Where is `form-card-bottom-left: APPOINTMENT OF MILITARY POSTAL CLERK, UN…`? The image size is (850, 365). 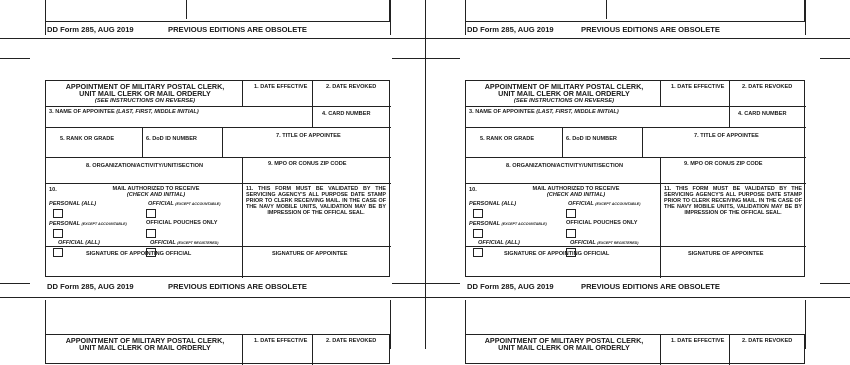 form-card-bottom-left: APPOINTMENT OF MILITARY POSTAL CLERK, UN… is located at coordinates (217, 349).